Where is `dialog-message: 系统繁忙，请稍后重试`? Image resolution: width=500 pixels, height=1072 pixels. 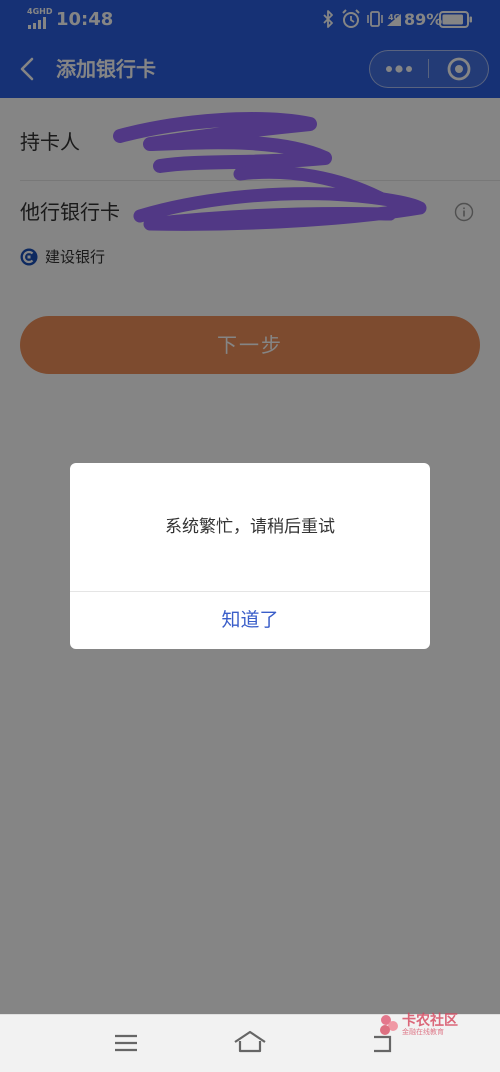
dialog-message: 系统繁忙，请稍后重试 is located at coordinates (250, 527).